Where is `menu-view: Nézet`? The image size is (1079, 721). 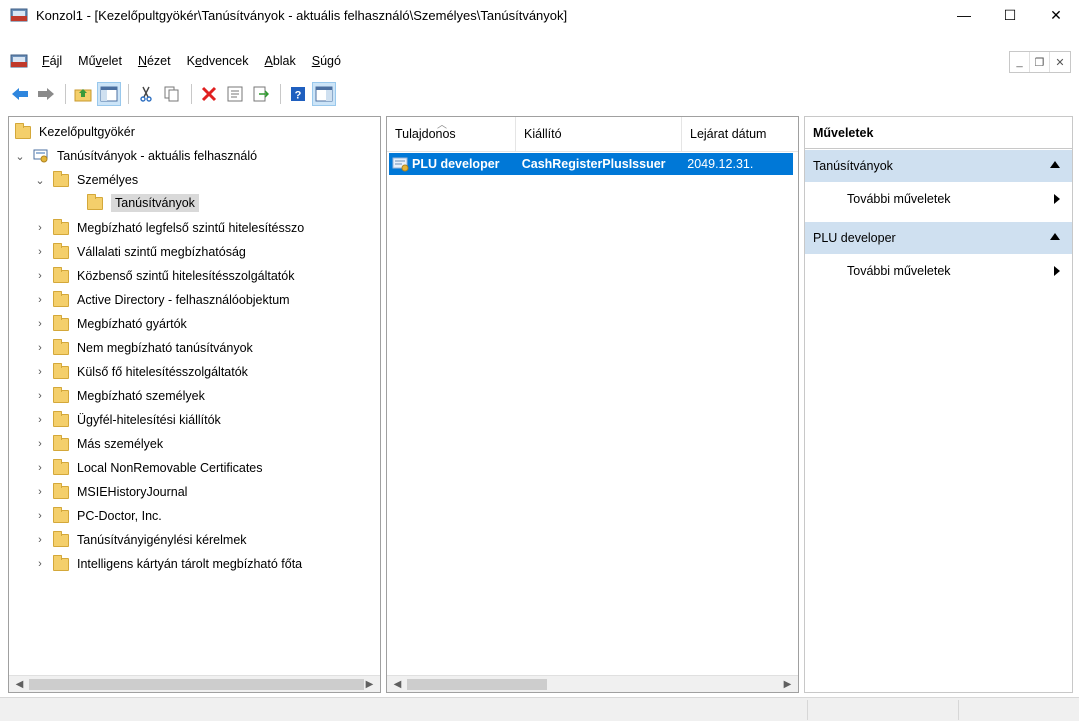
menu-view: Nézet is located at coordinates (154, 61).